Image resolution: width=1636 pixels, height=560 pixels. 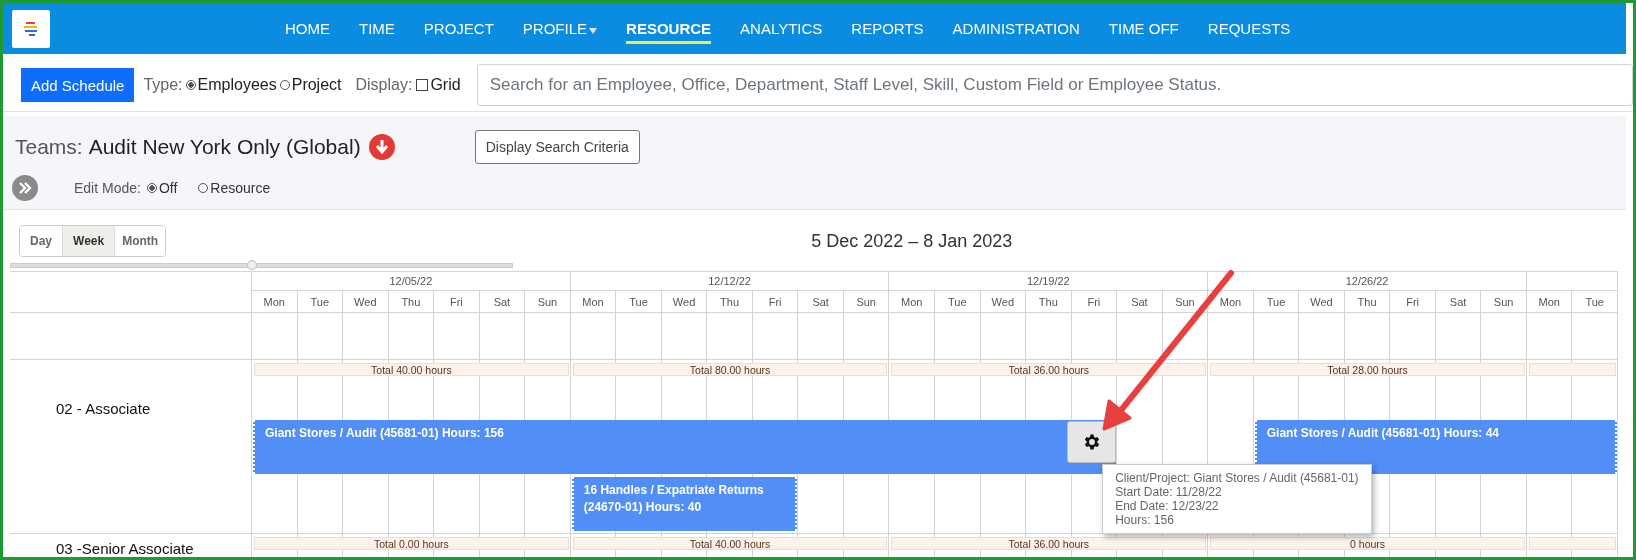 I want to click on expand-icon, so click(x=25, y=188).